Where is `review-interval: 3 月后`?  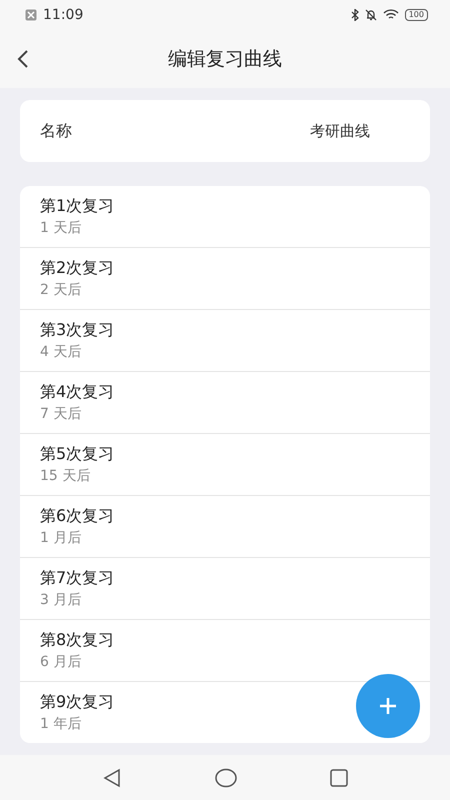
review-interval: 3 月后 is located at coordinates (61, 600).